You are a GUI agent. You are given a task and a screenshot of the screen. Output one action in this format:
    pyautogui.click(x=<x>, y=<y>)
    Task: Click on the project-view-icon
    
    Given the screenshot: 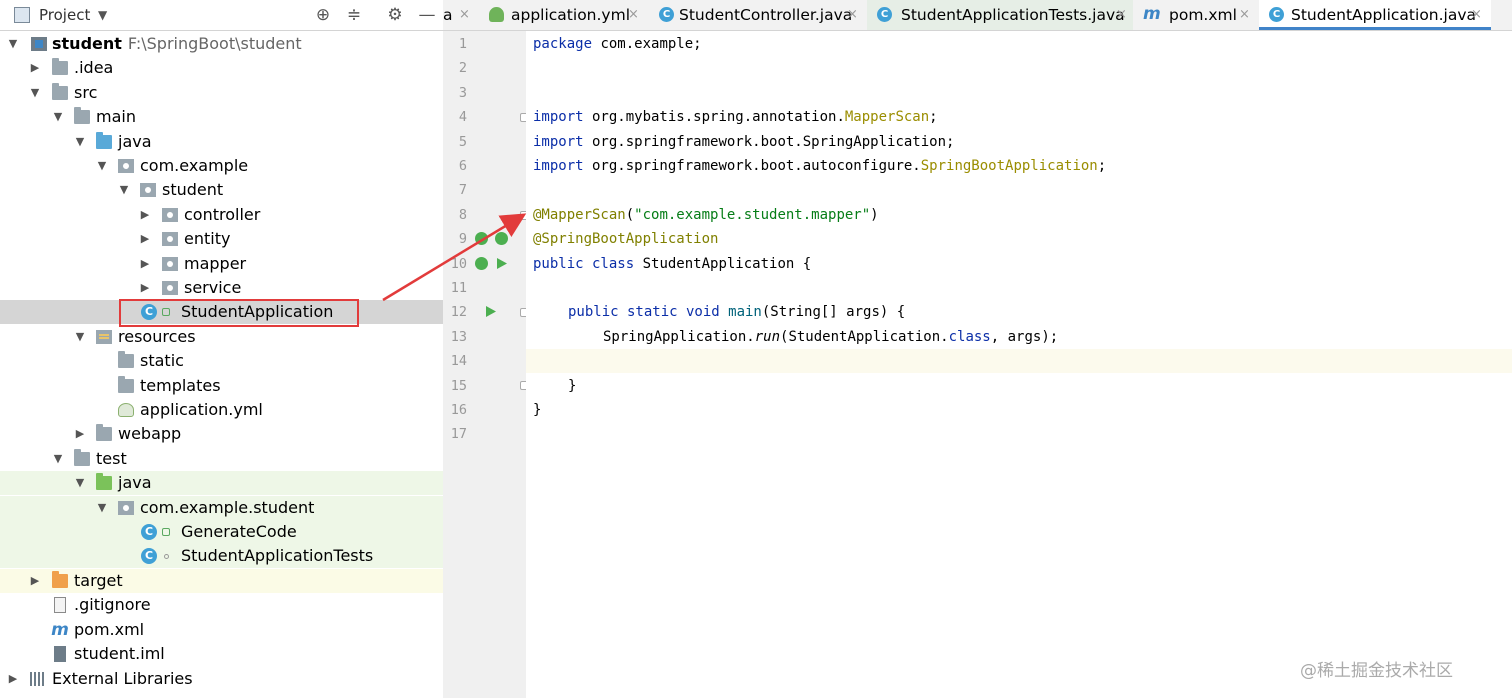 What is the action you would take?
    pyautogui.click(x=22, y=15)
    